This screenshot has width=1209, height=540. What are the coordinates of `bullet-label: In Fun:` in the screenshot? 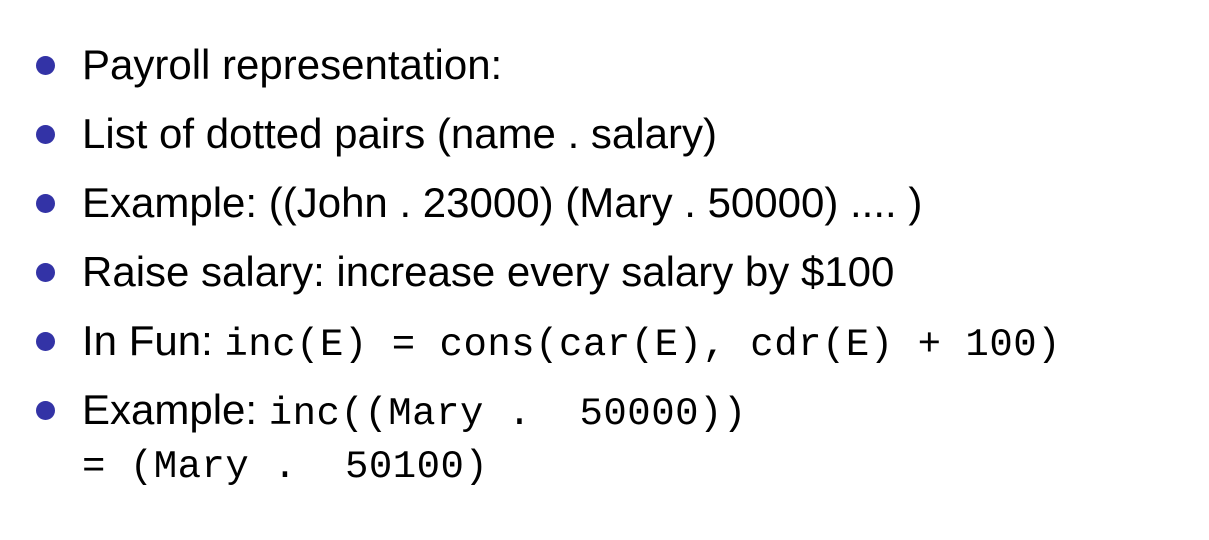 It's located at (153, 340).